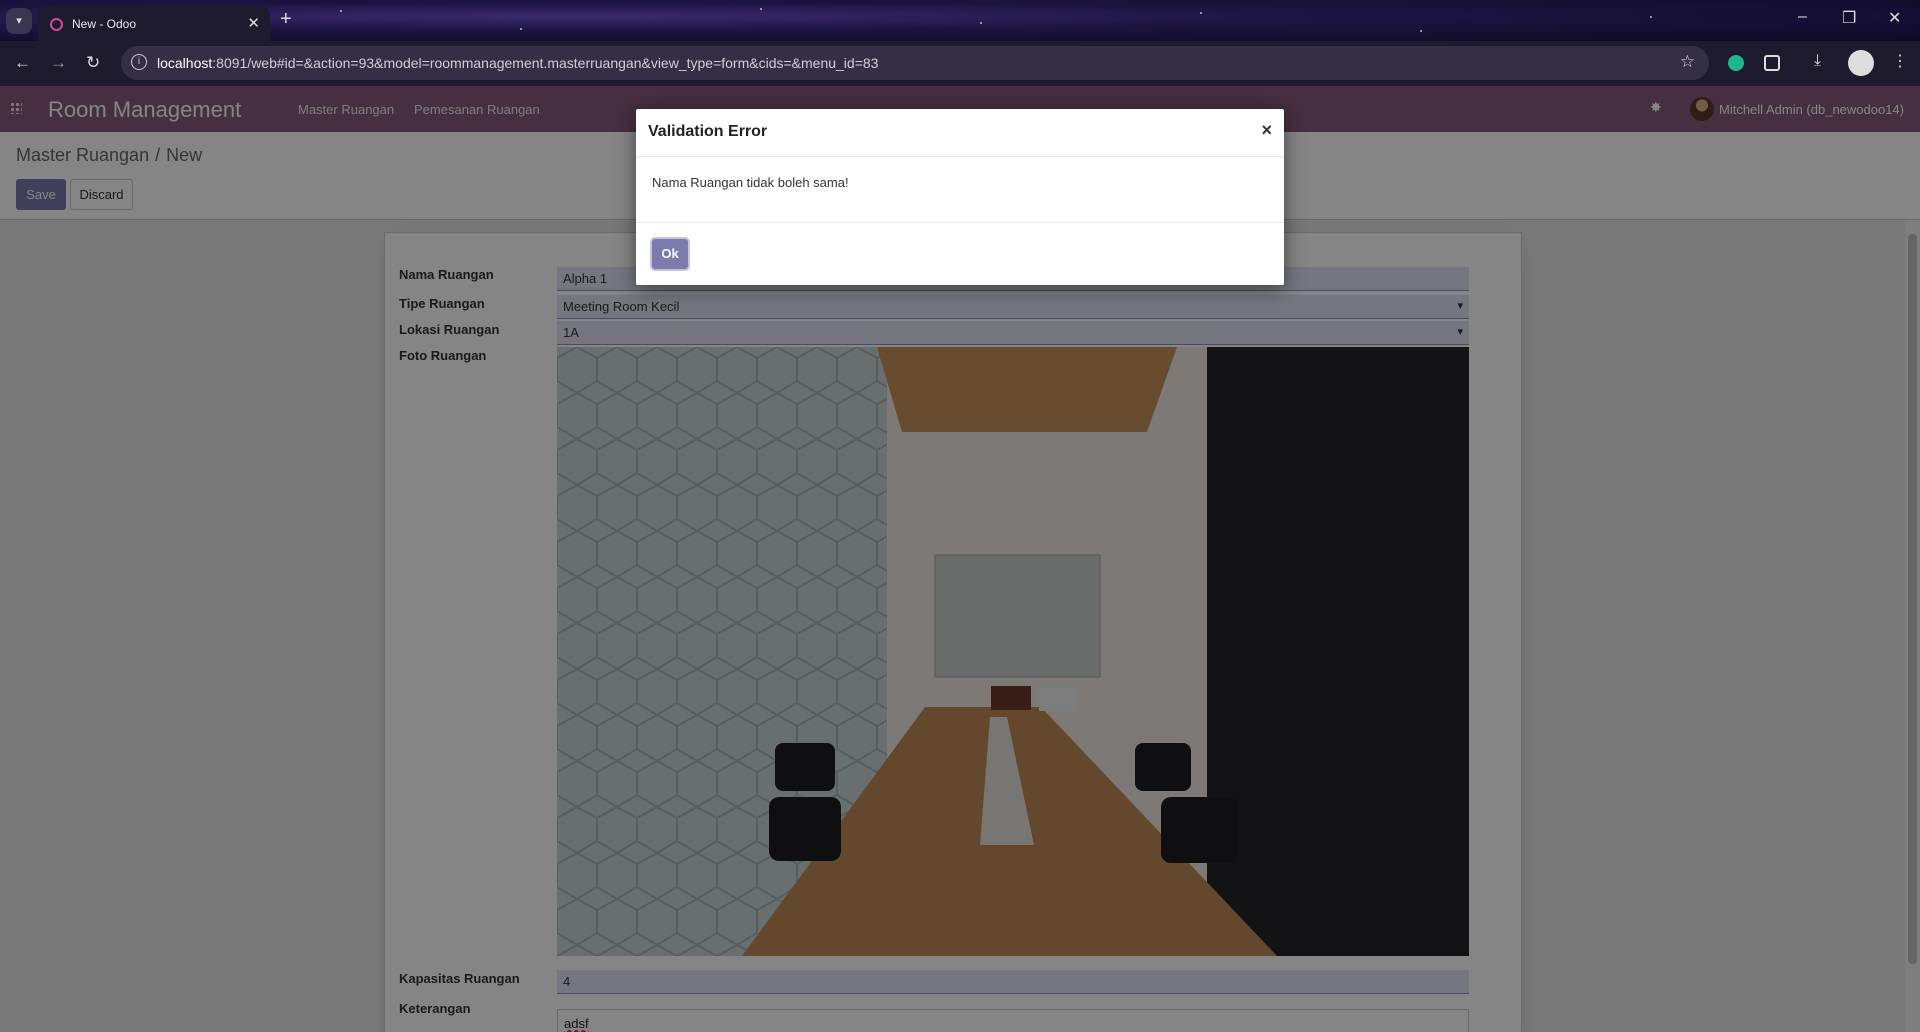 Image resolution: width=1920 pixels, height=1032 pixels. I want to click on site-info-icon: i, so click(139, 62).